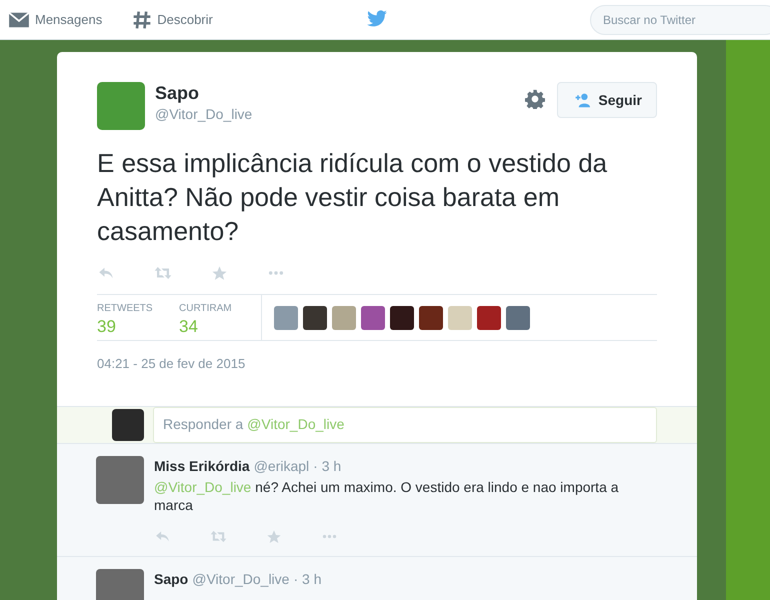 This screenshot has width=770, height=600. What do you see at coordinates (203, 93) in the screenshot?
I see `author-name: Sapo` at bounding box center [203, 93].